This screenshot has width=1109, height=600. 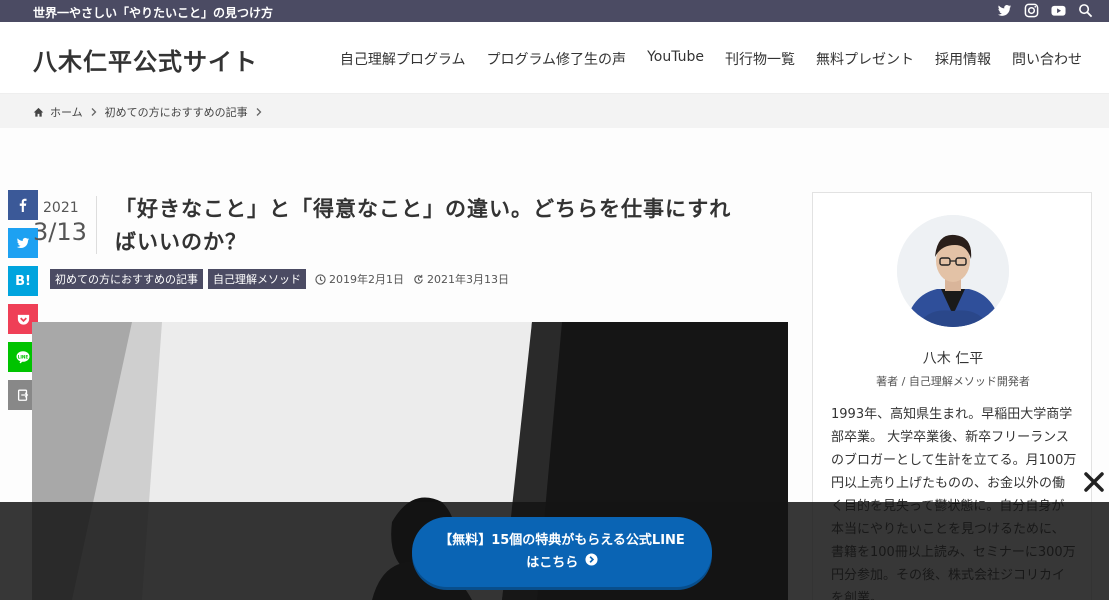 What do you see at coordinates (1085, 10) in the screenshot?
I see `search-icon` at bounding box center [1085, 10].